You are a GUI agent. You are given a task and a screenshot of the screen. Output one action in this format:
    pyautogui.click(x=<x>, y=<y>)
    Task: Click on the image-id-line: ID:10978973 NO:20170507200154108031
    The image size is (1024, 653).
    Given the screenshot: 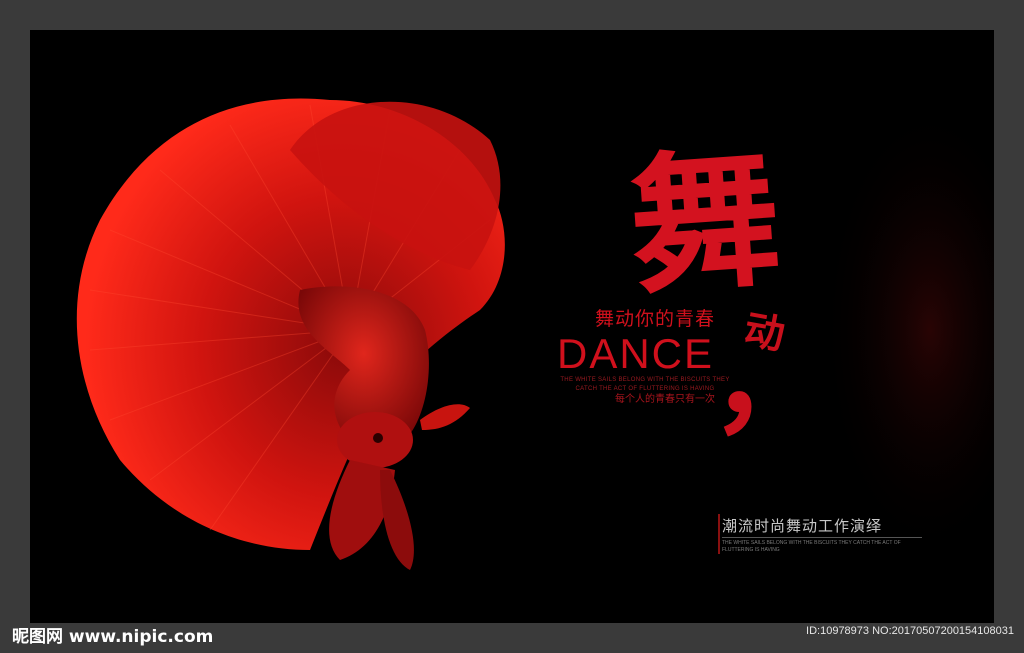 What is the action you would take?
    pyautogui.click(x=910, y=631)
    